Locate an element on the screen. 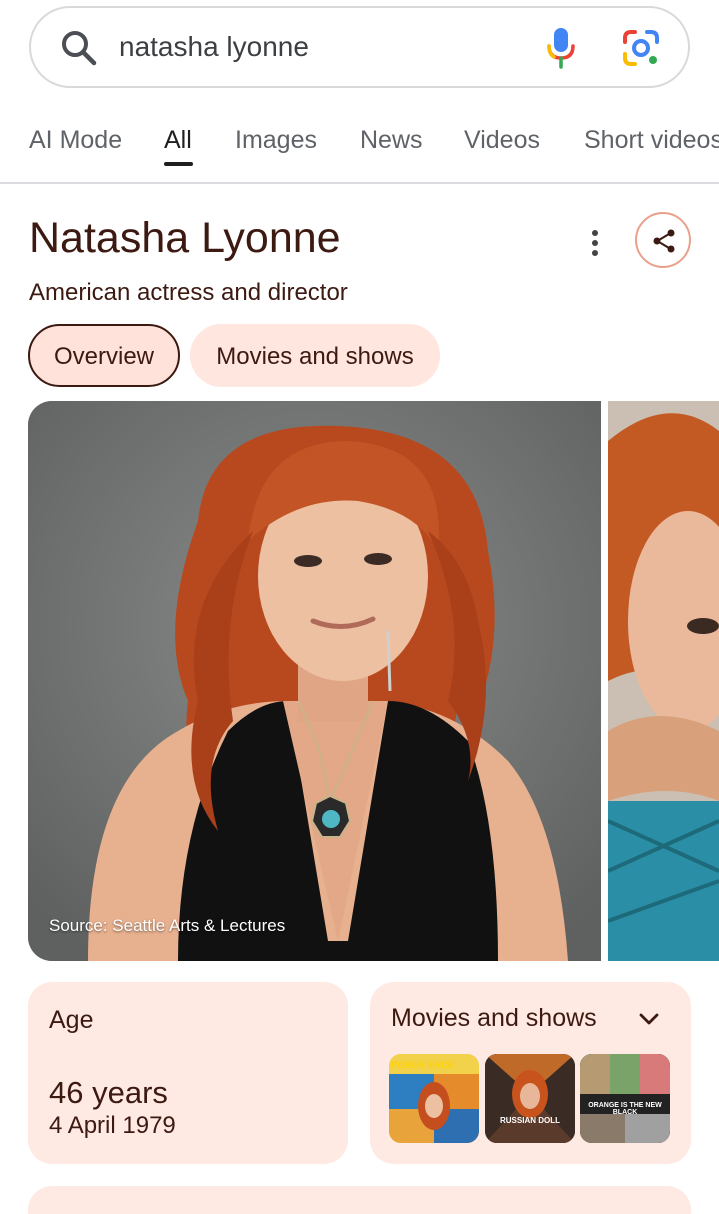  movie-thumbnail-title: POKER FACE is located at coordinates (423, 1065).